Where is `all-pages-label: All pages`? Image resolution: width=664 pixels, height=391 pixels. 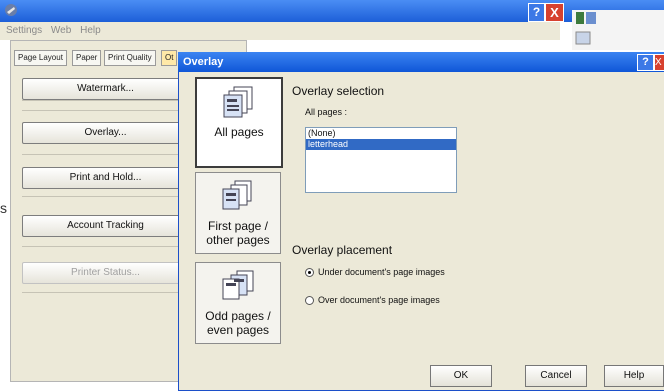
all-pages-label: All pages is located at coordinates (239, 132).